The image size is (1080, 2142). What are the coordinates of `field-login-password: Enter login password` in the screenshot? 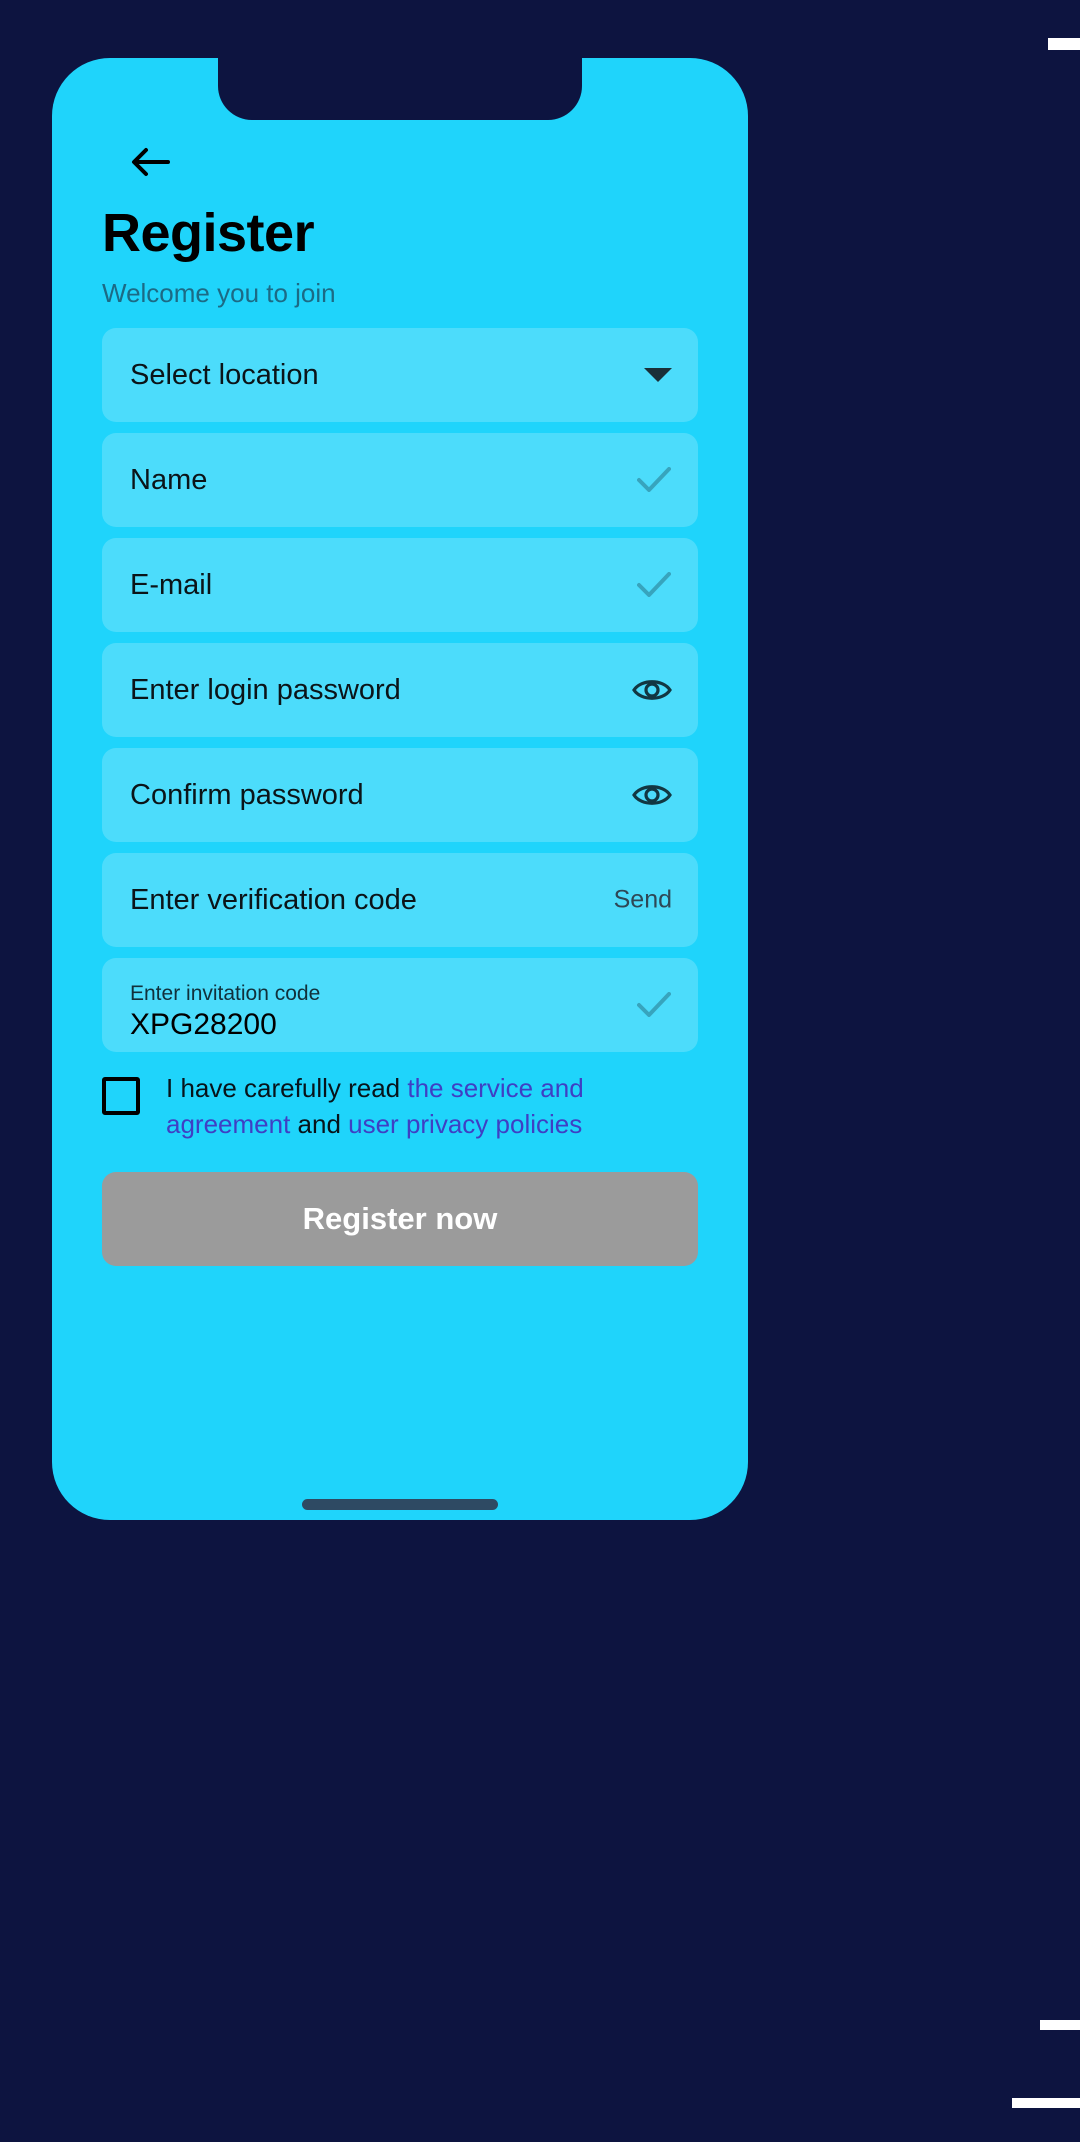 It's located at (400, 690).